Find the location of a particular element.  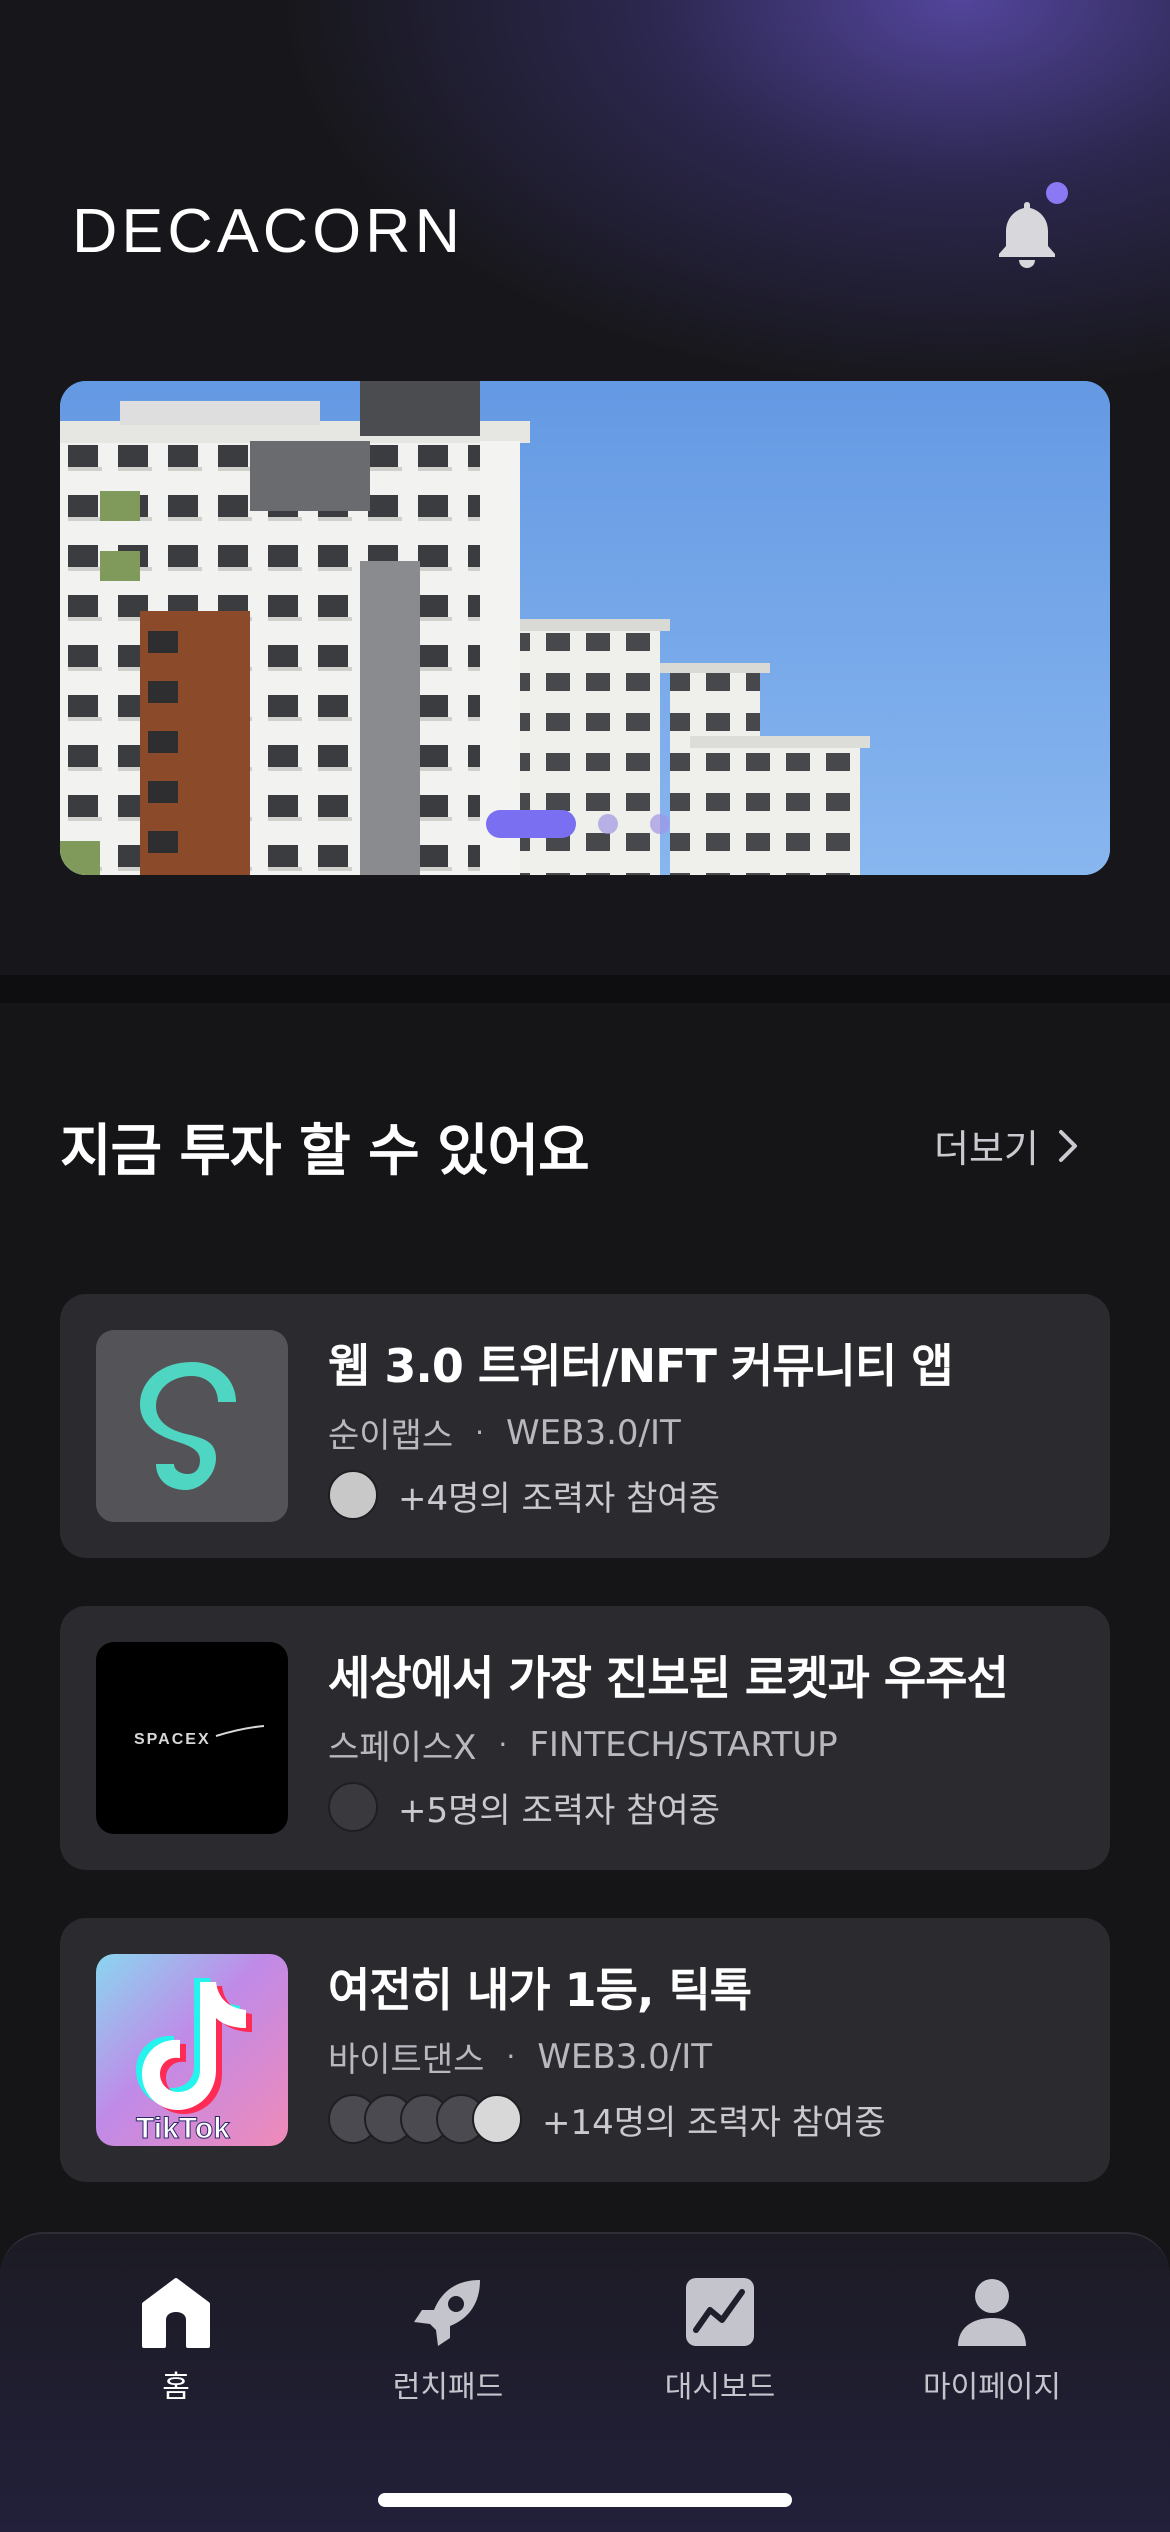

participants: +4명의 조력자 참여중 is located at coordinates (524, 1495).